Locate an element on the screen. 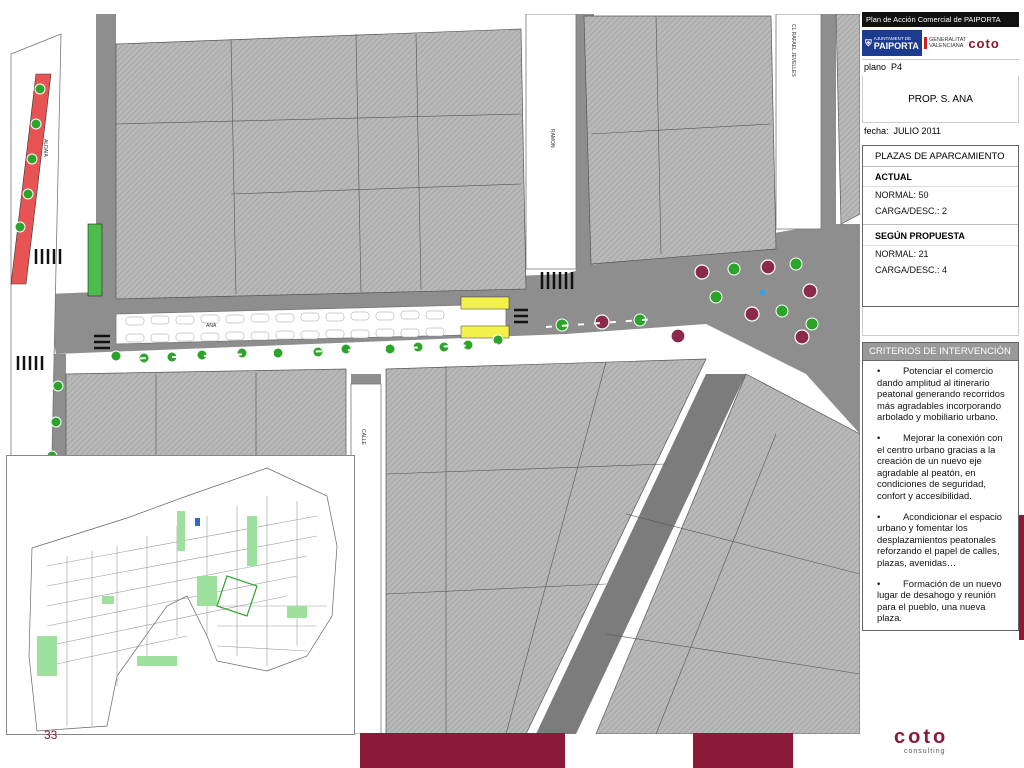 This screenshot has width=1024, height=768. page-number: 33 is located at coordinates (51, 735).